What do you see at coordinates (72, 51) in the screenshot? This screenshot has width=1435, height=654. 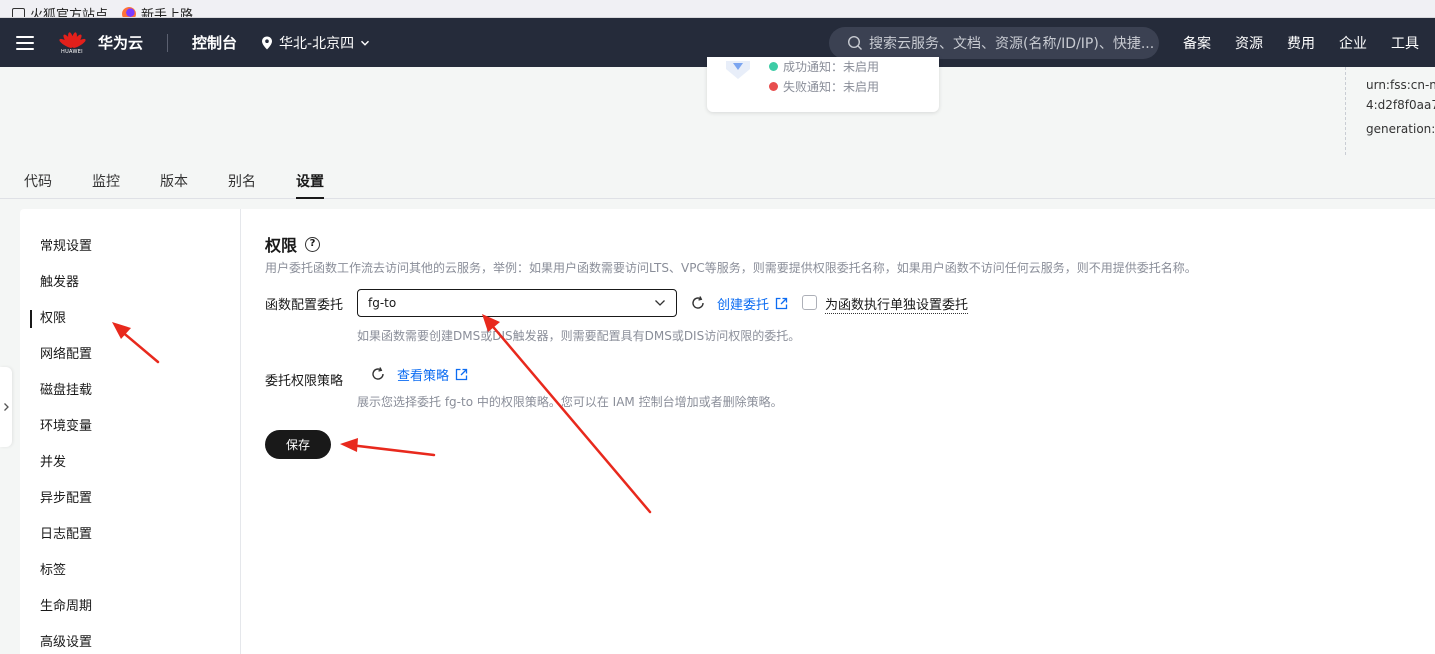 I see `huawei-wordmark: HUAWEI` at bounding box center [72, 51].